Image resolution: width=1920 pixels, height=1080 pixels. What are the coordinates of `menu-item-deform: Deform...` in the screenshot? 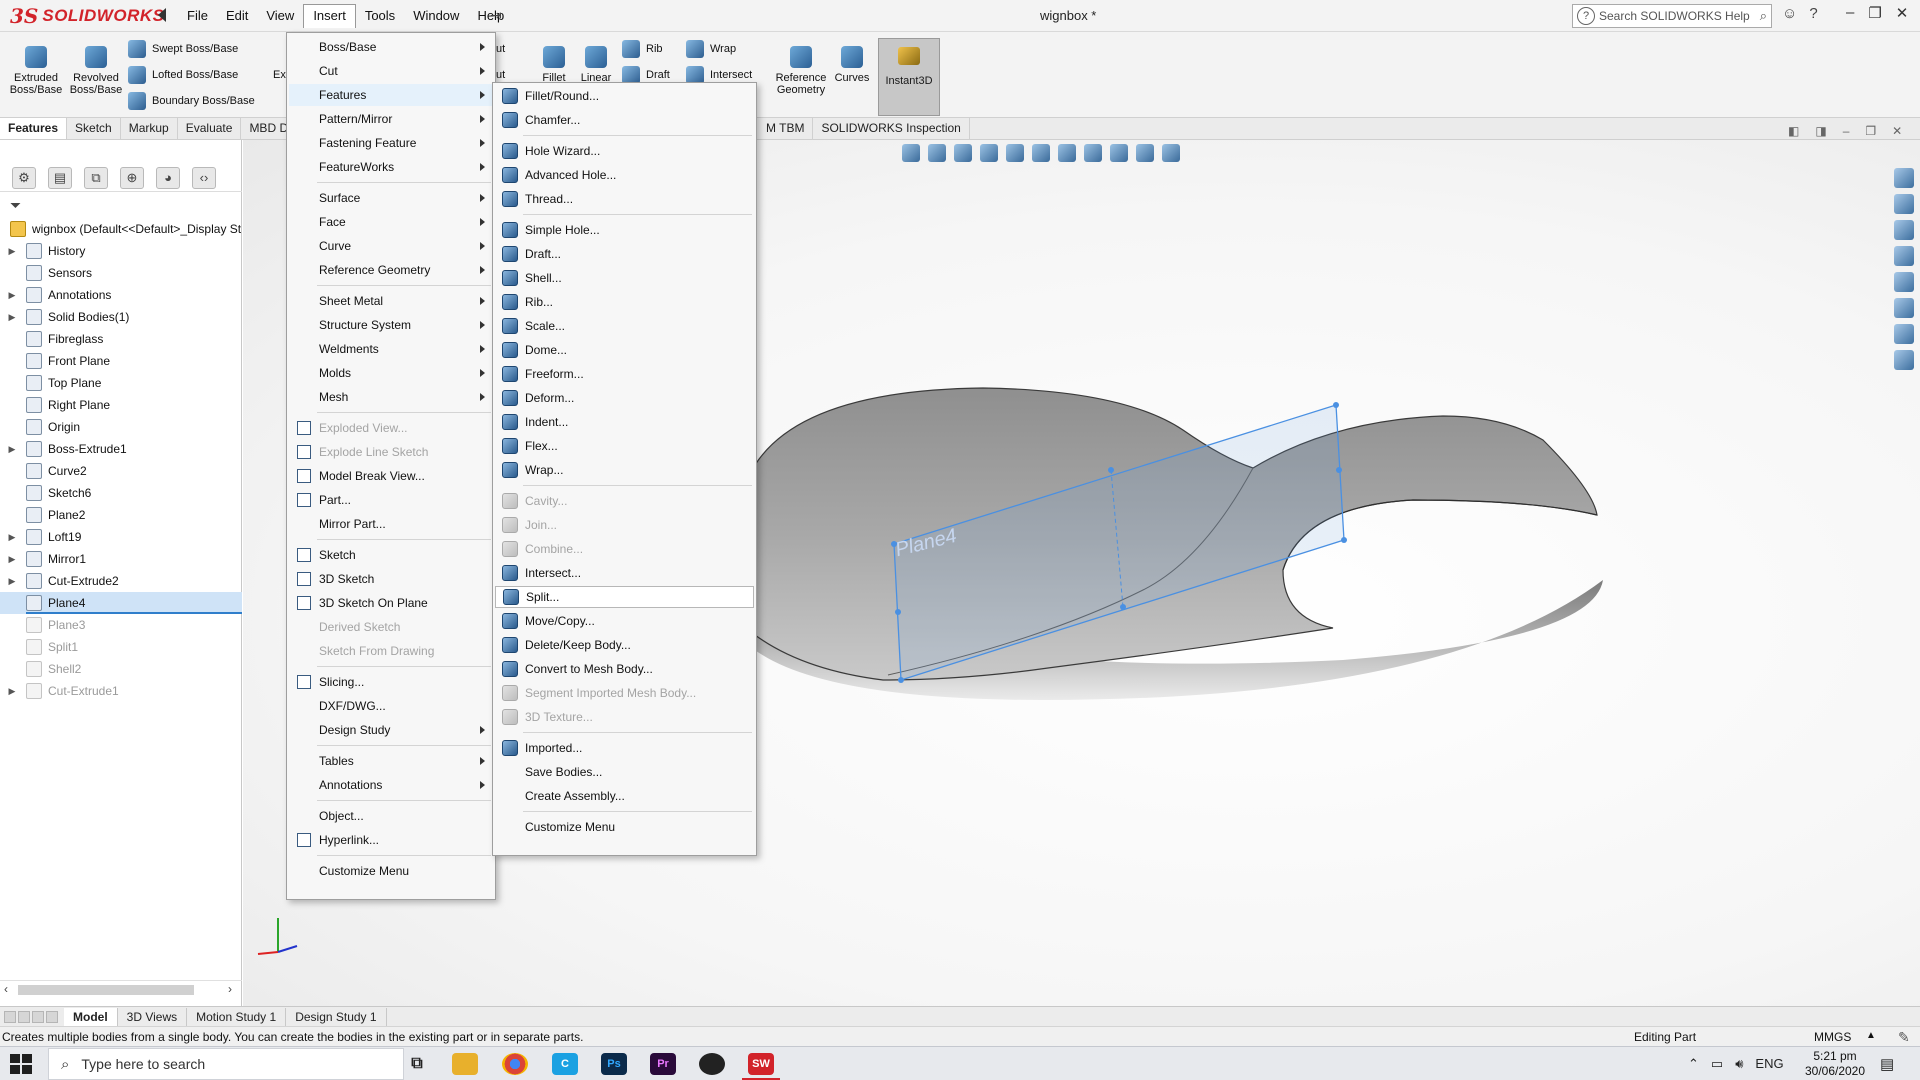 It's located at (624, 398).